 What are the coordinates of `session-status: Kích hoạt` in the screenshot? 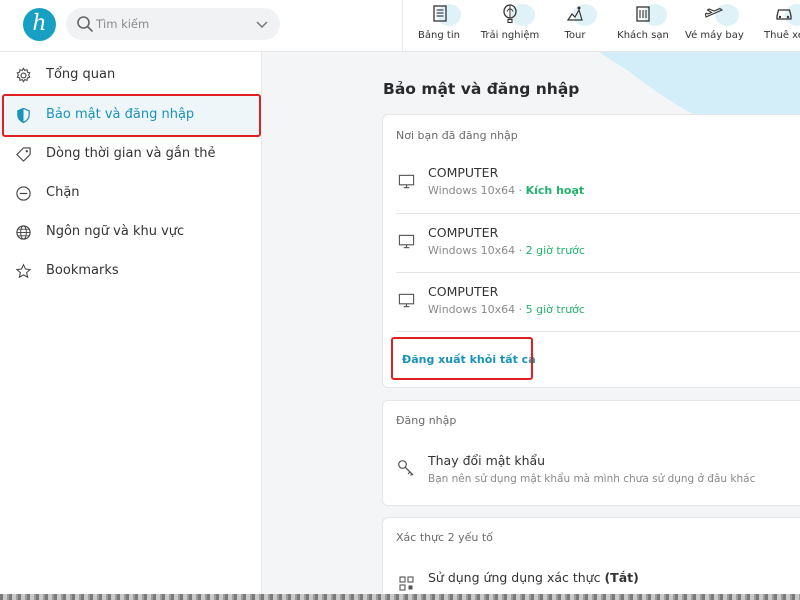 It's located at (555, 190).